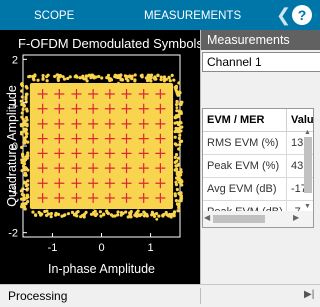  What do you see at coordinates (283, 15) in the screenshot?
I see `collapse-toolstrip-icon: ❮` at bounding box center [283, 15].